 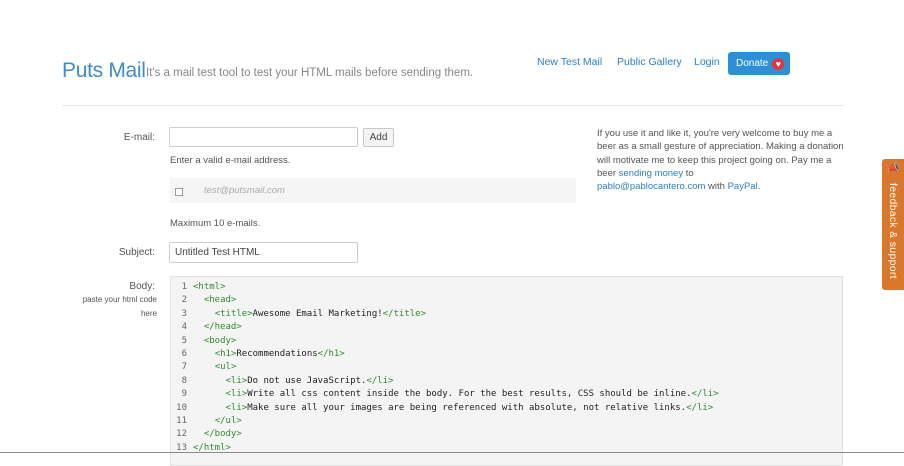 I want to click on paypal-link: PayPal, so click(x=743, y=186).